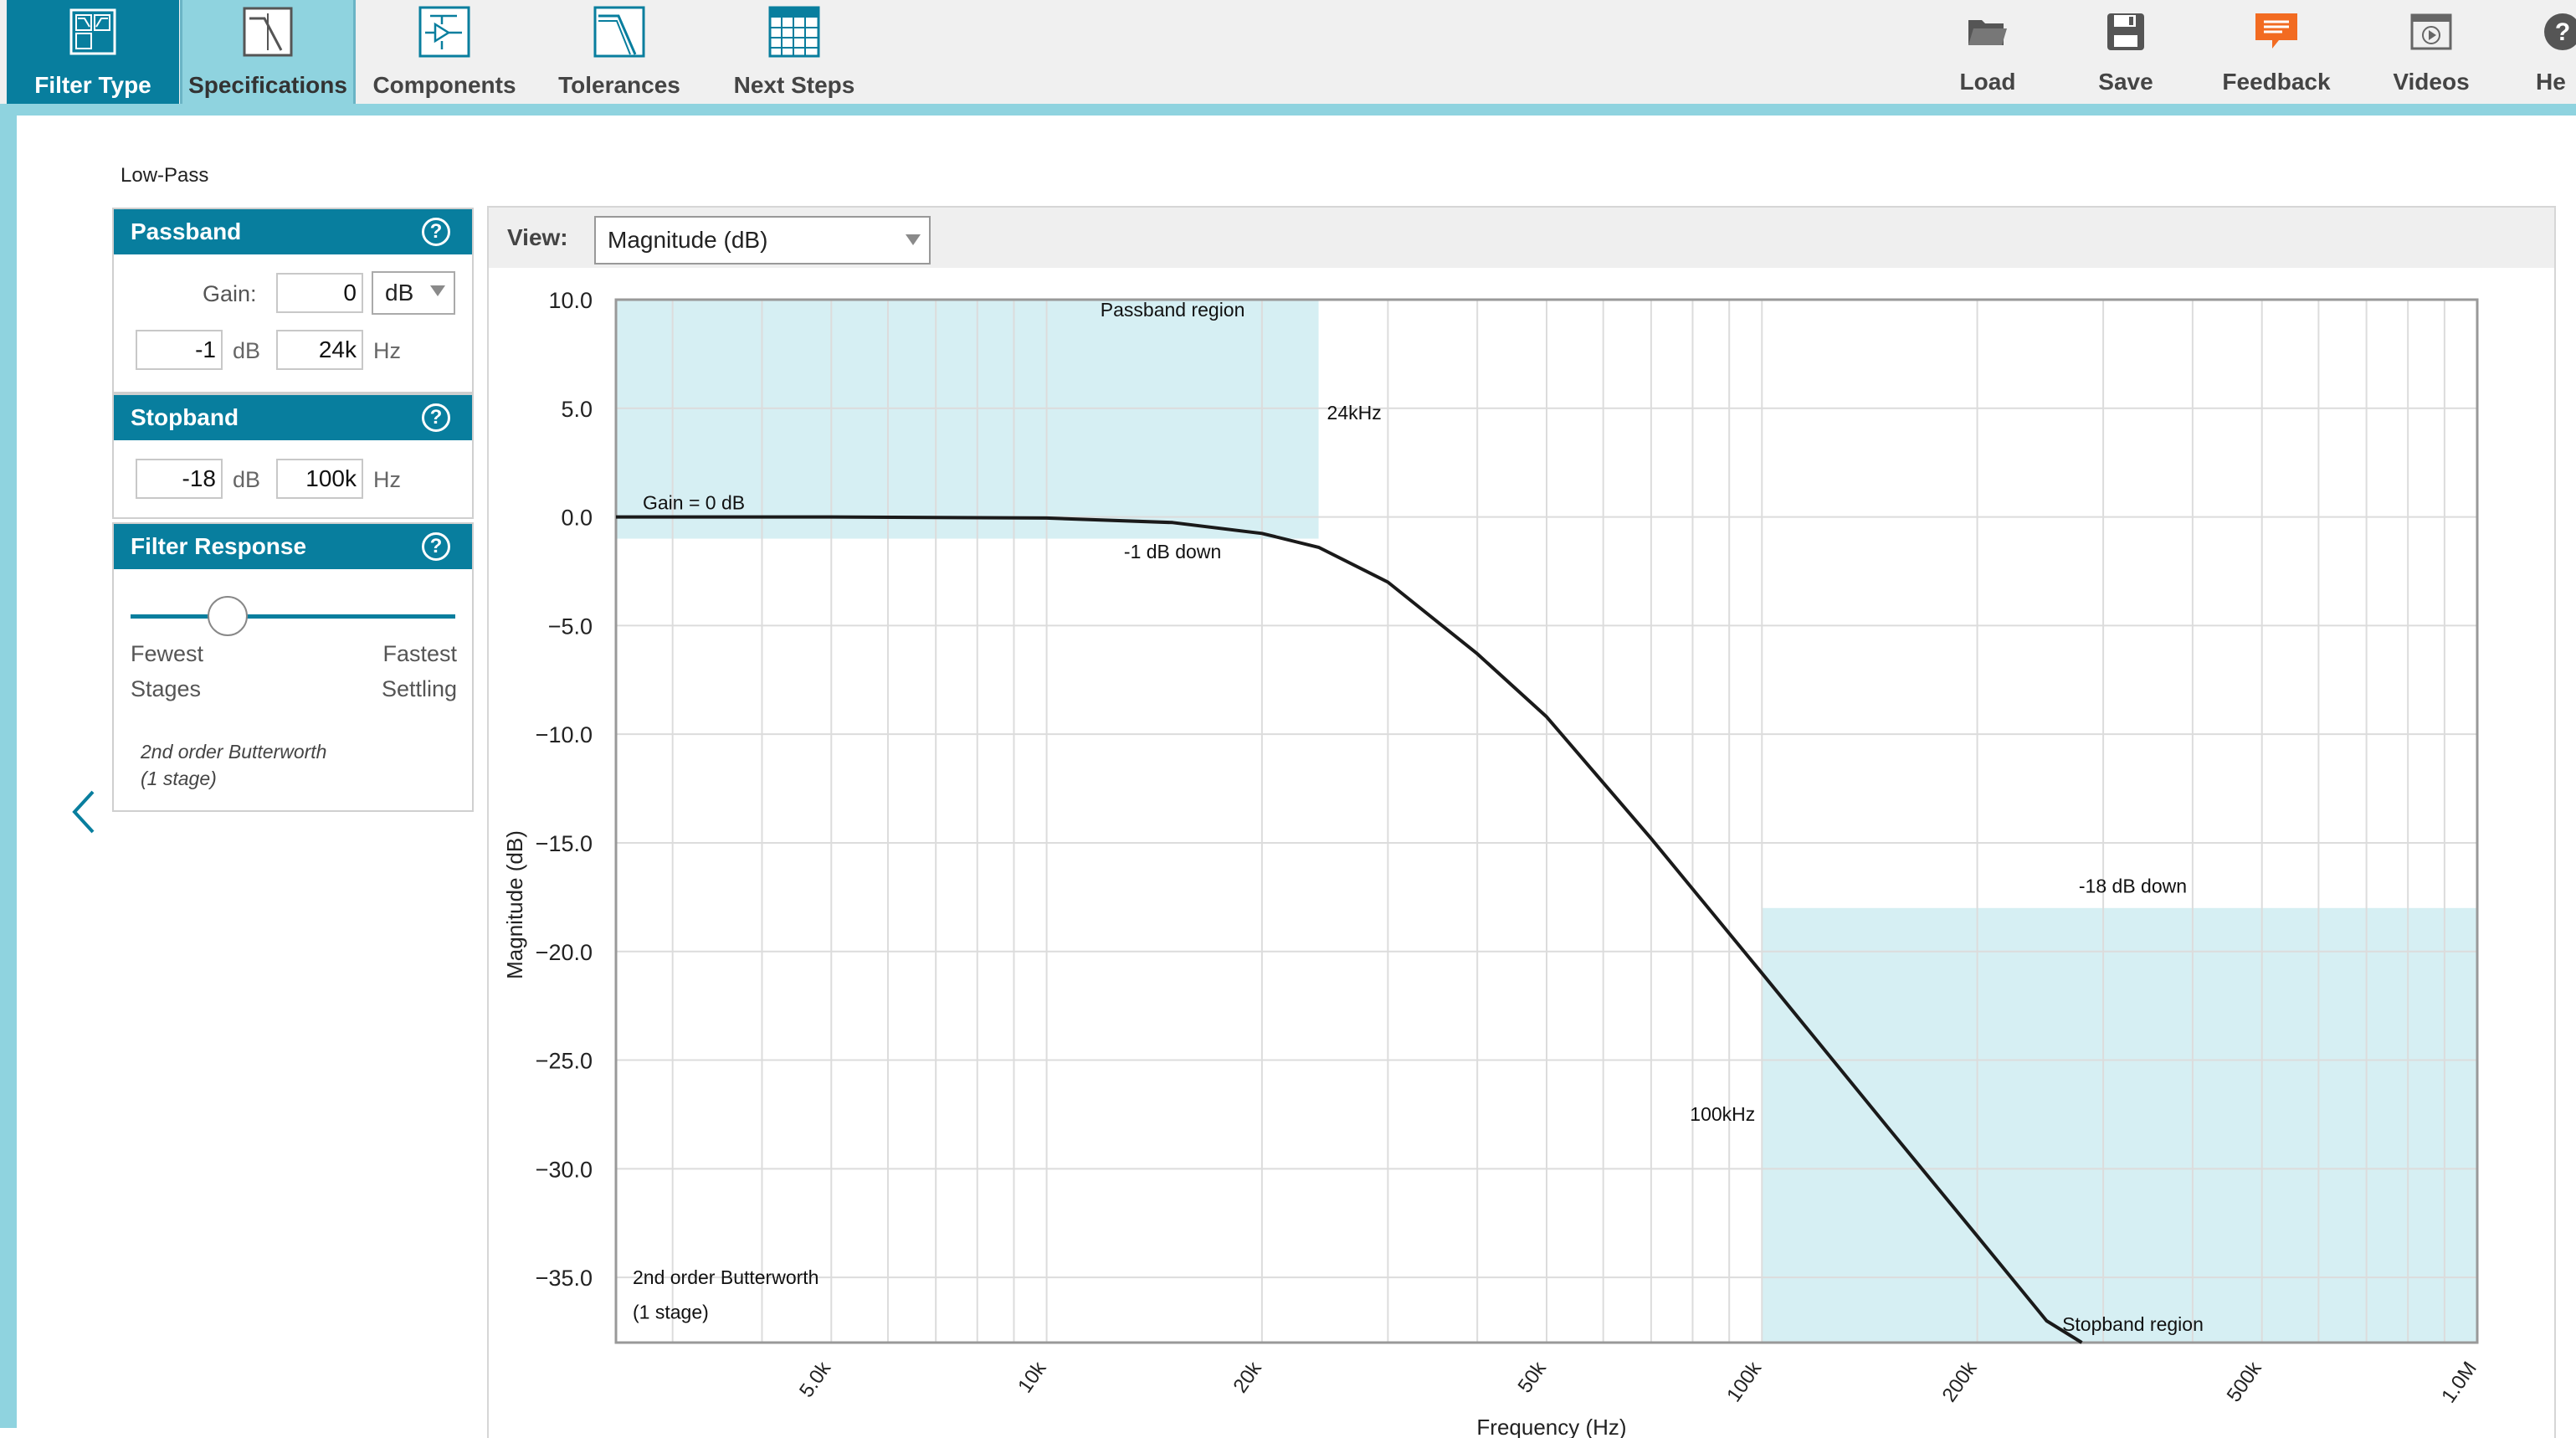 The image size is (2576, 1438). I want to click on stopband-region-label: Stopband region, so click(2133, 1324).